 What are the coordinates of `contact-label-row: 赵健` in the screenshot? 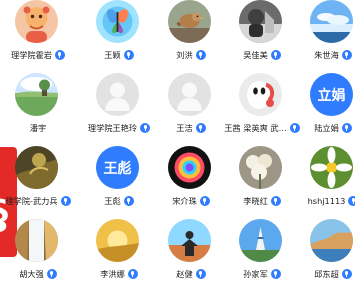 It's located at (191, 274).